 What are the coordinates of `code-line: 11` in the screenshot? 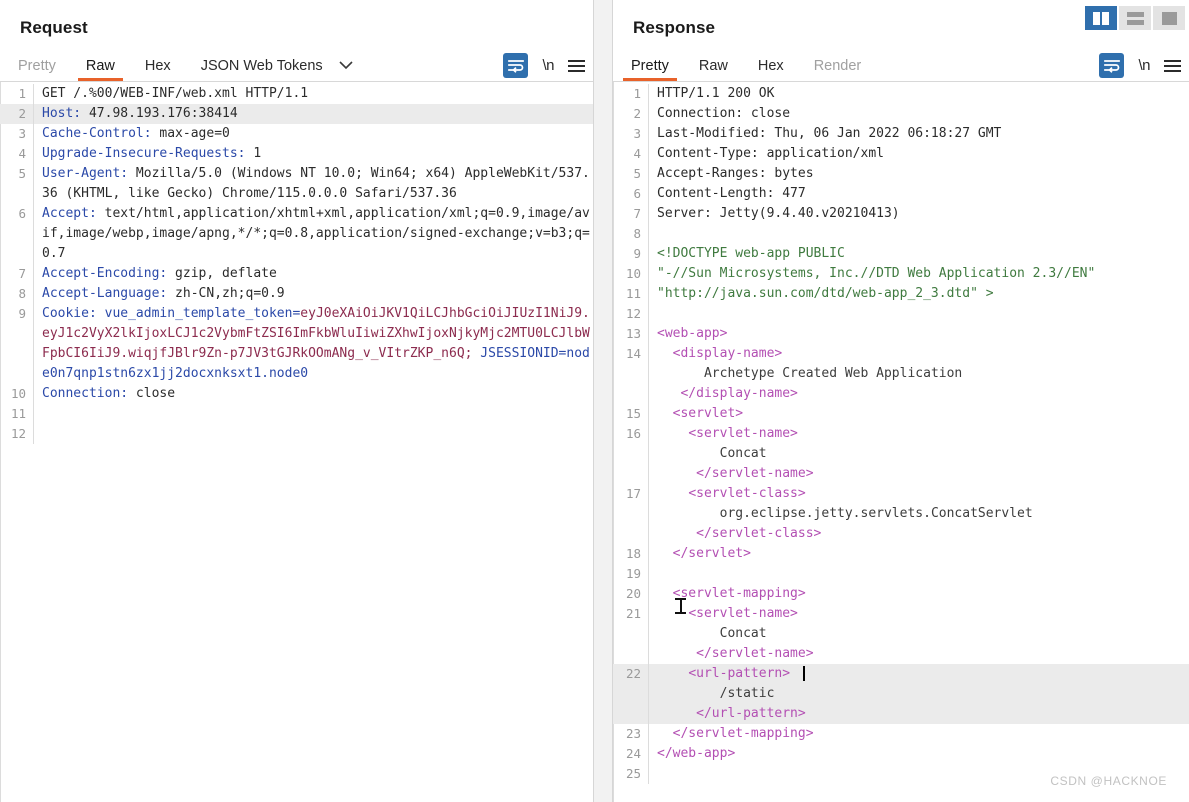 It's located at (296, 414).